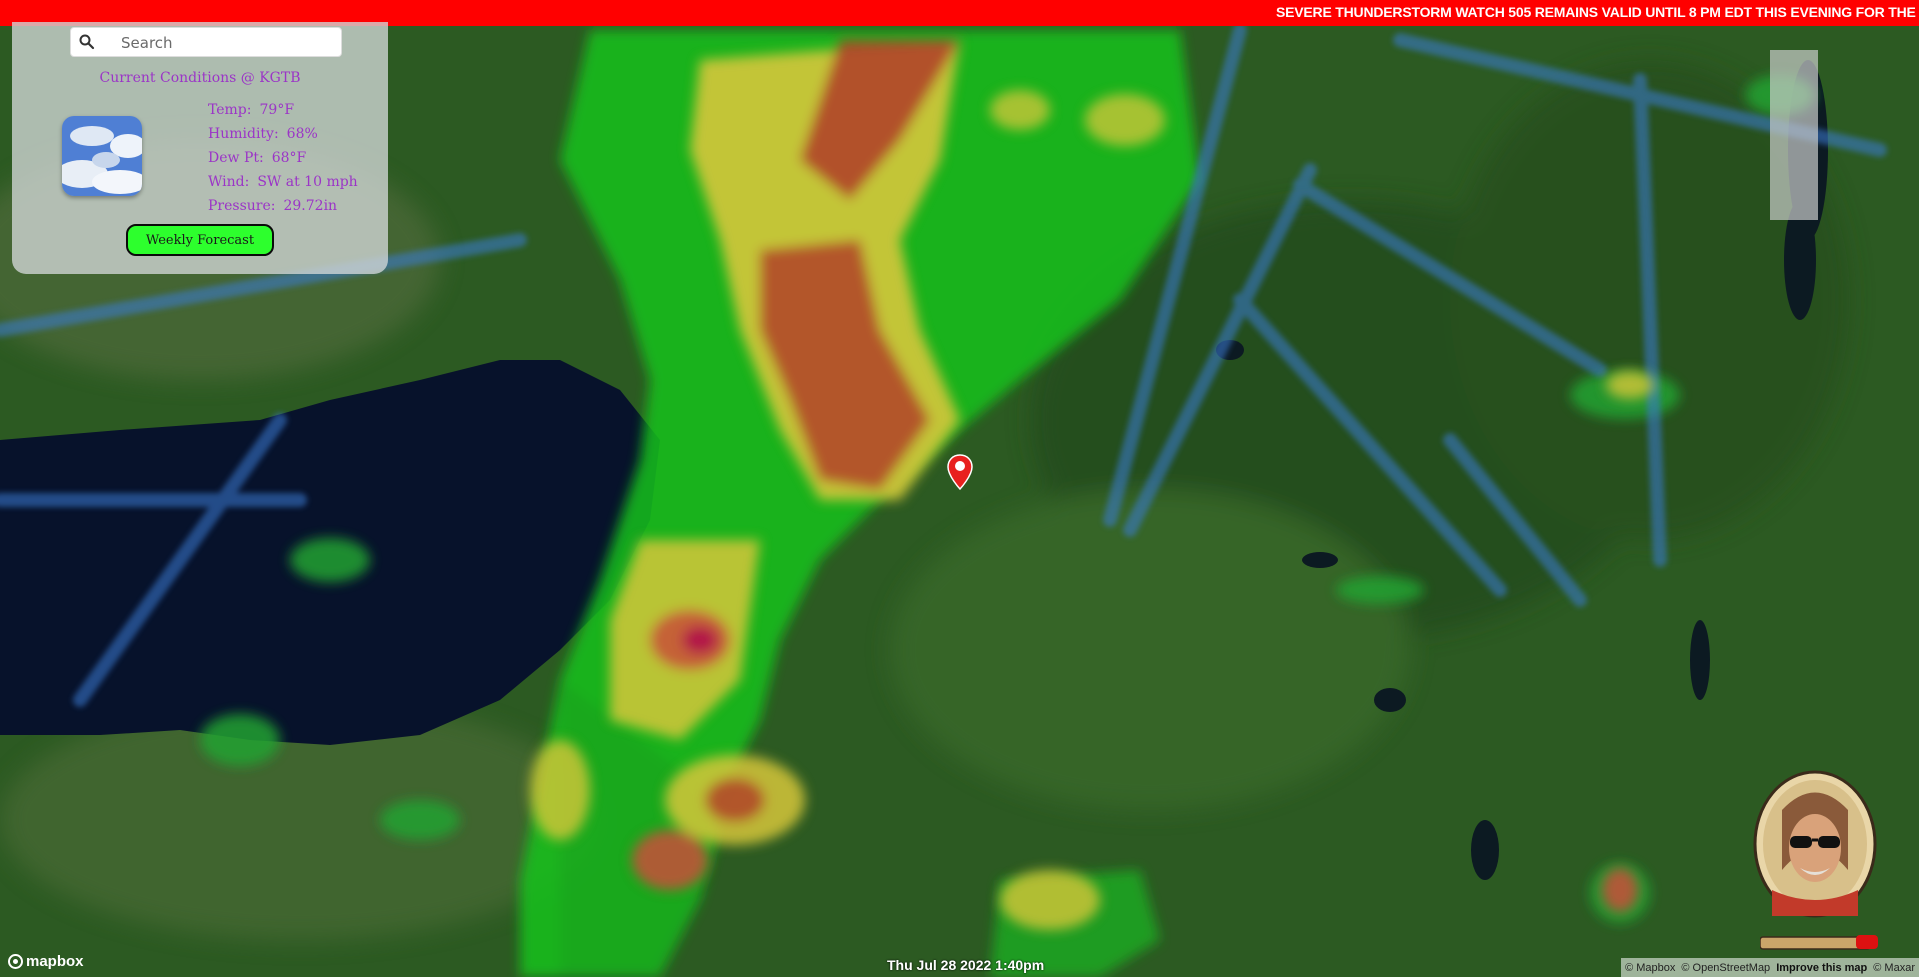  I want to click on weekly-forecast-button: Weekly Forecast, so click(200, 240).